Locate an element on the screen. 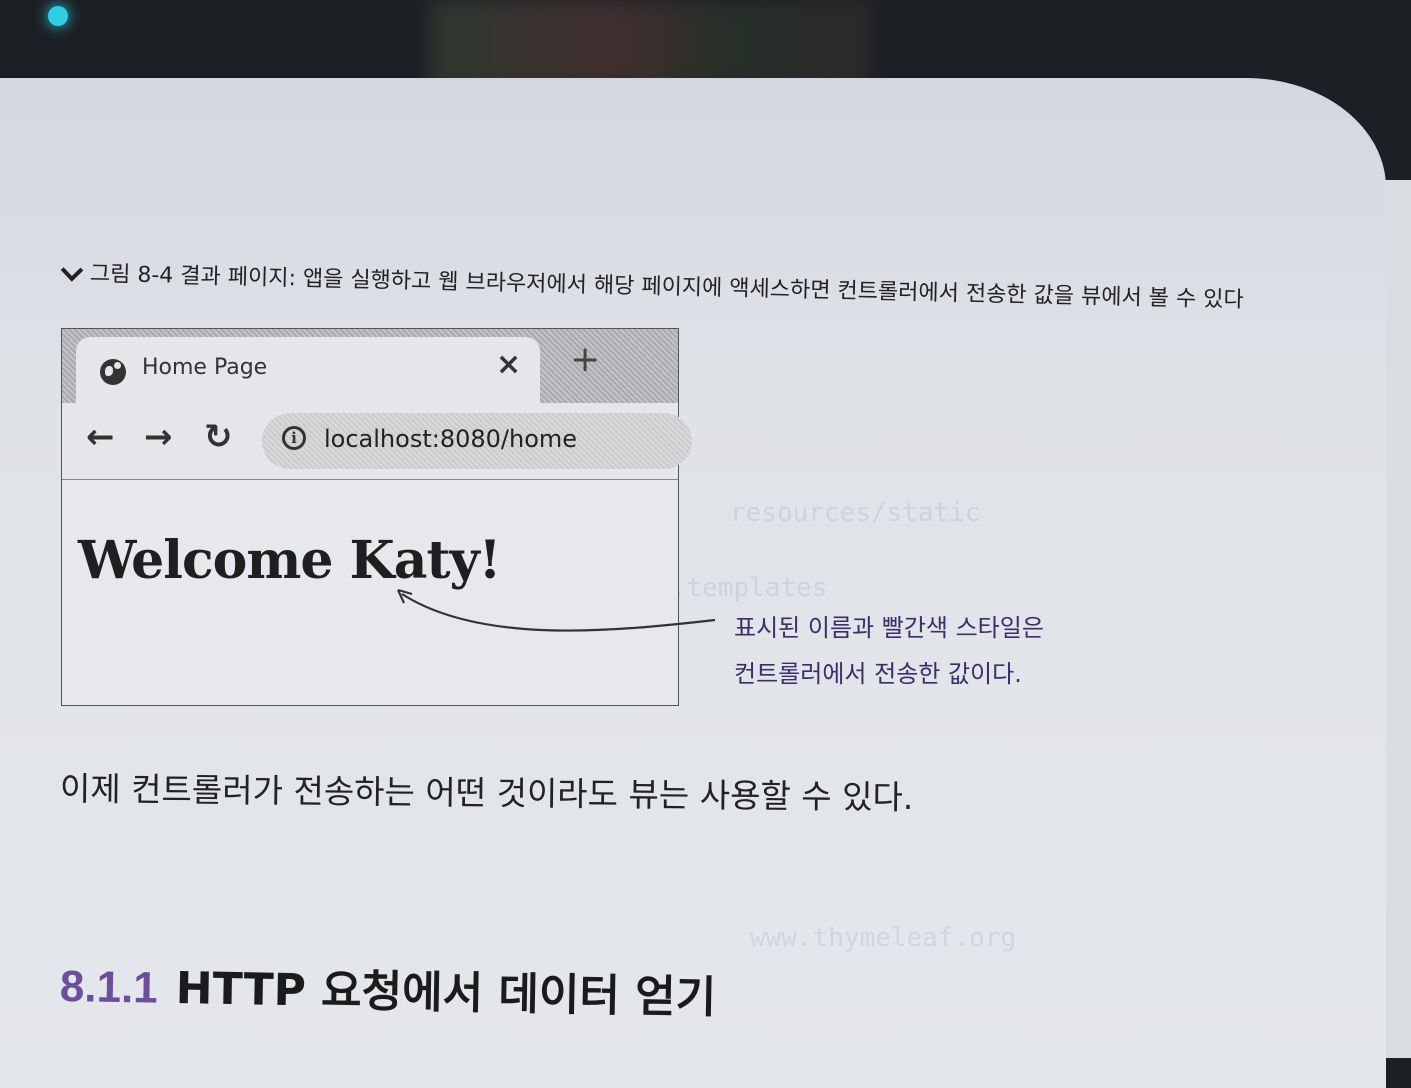  background-light is located at coordinates (58, 16).